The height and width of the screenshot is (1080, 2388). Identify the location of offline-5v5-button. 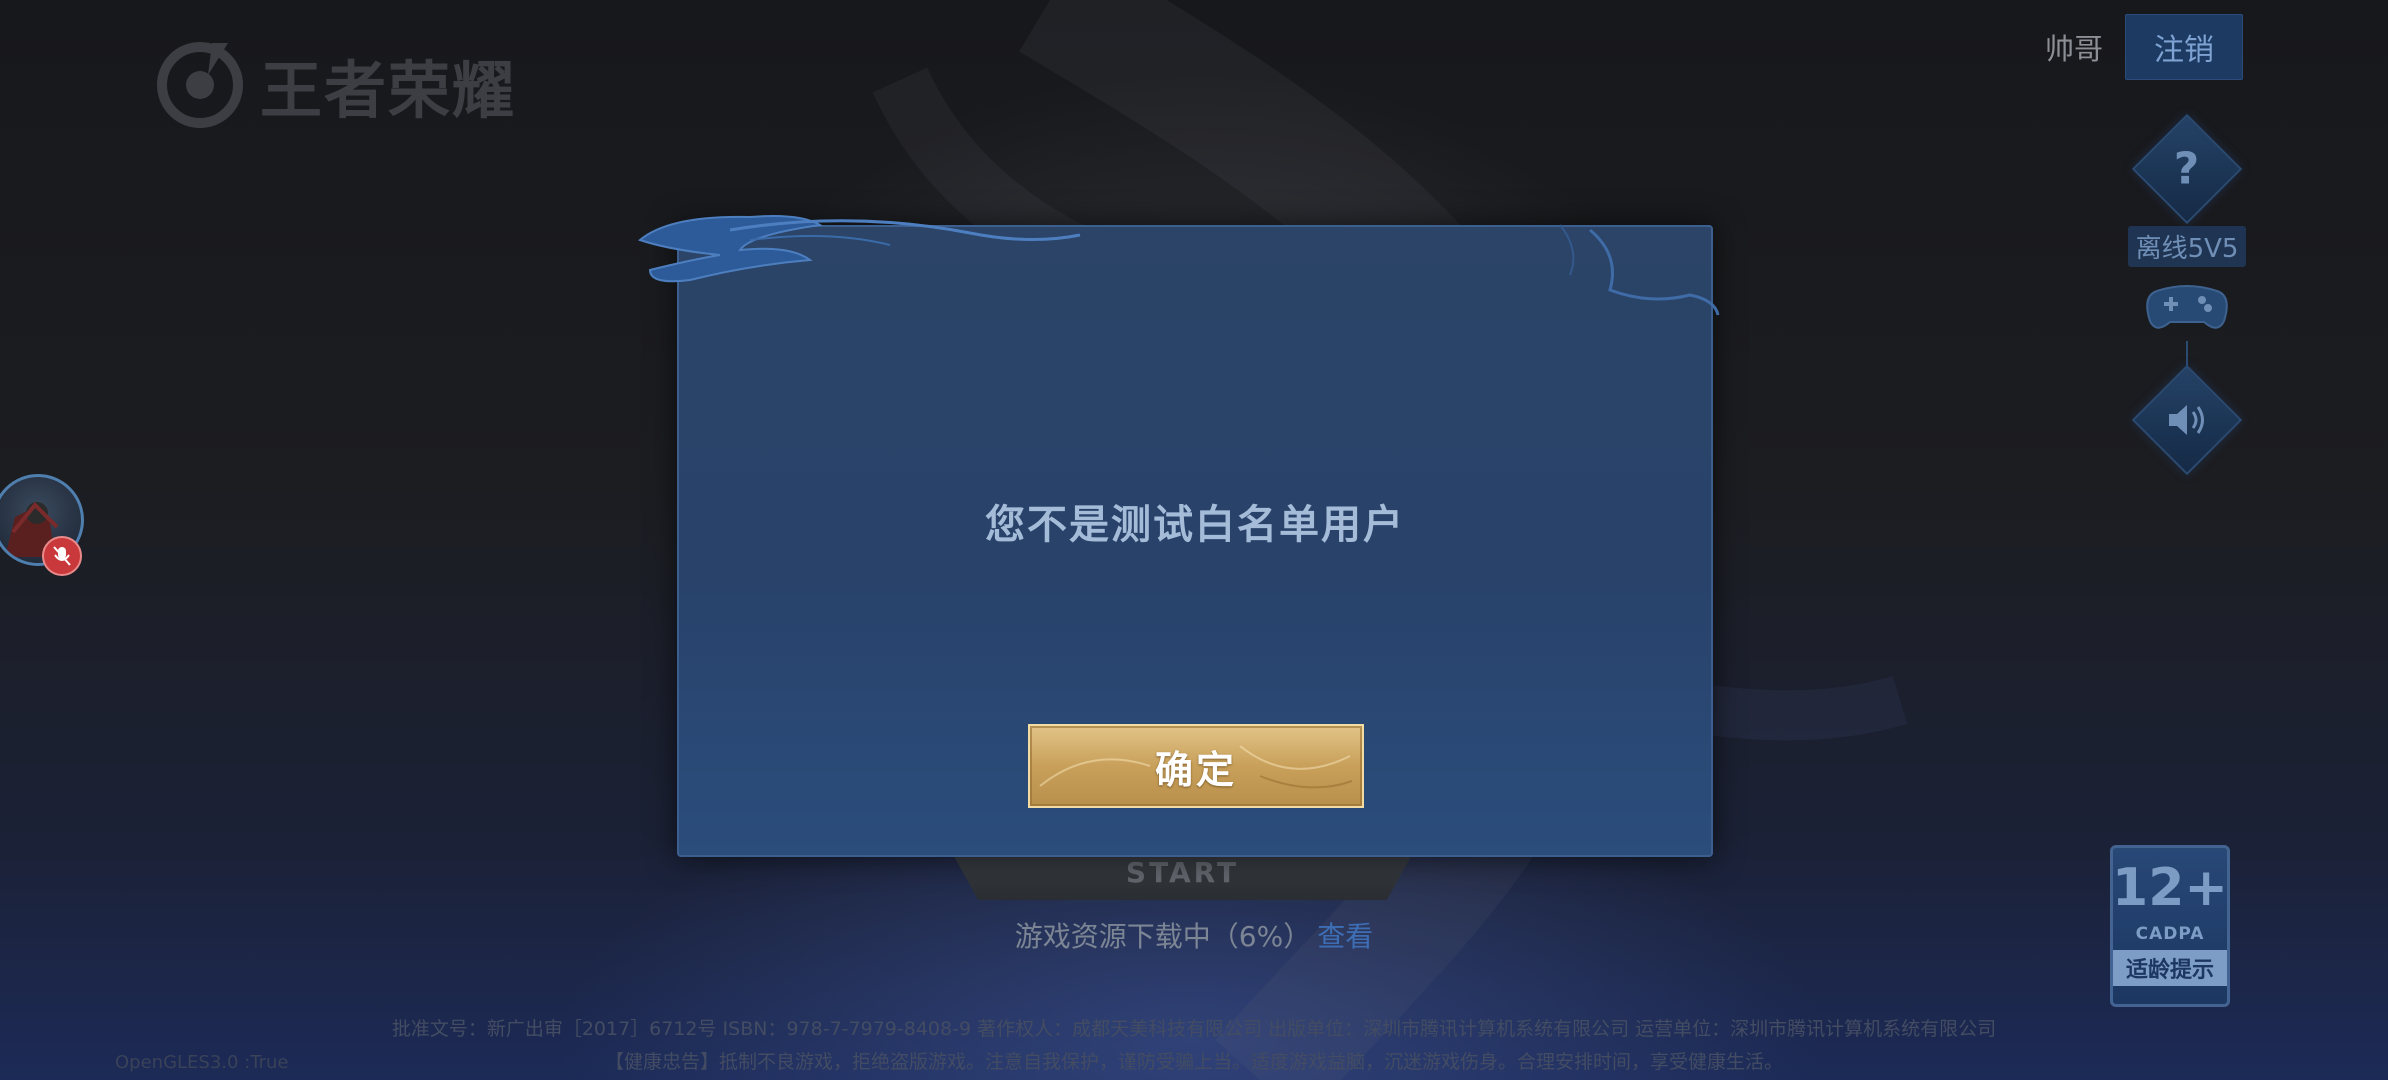
(2187, 306).